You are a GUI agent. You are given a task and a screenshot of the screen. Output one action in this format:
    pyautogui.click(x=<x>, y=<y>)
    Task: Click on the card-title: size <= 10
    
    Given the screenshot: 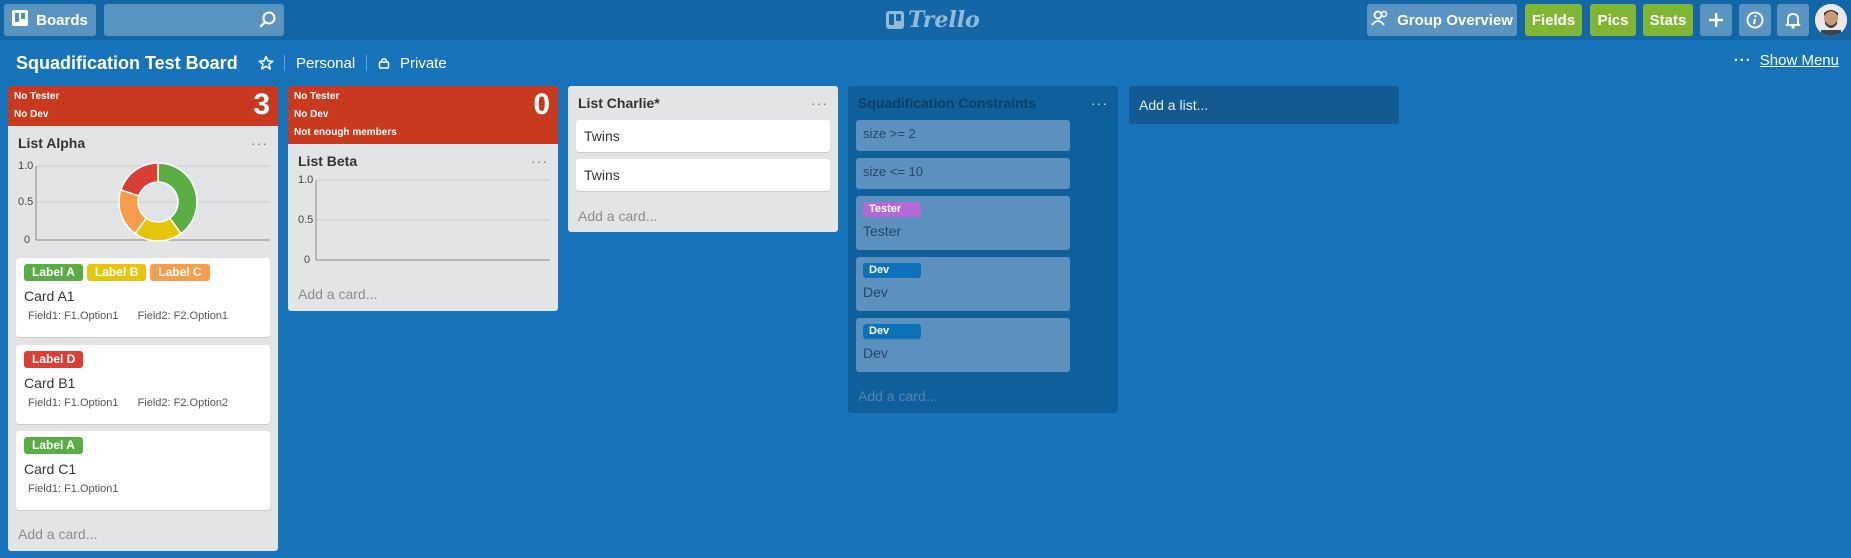 What is the action you would take?
    pyautogui.click(x=893, y=171)
    